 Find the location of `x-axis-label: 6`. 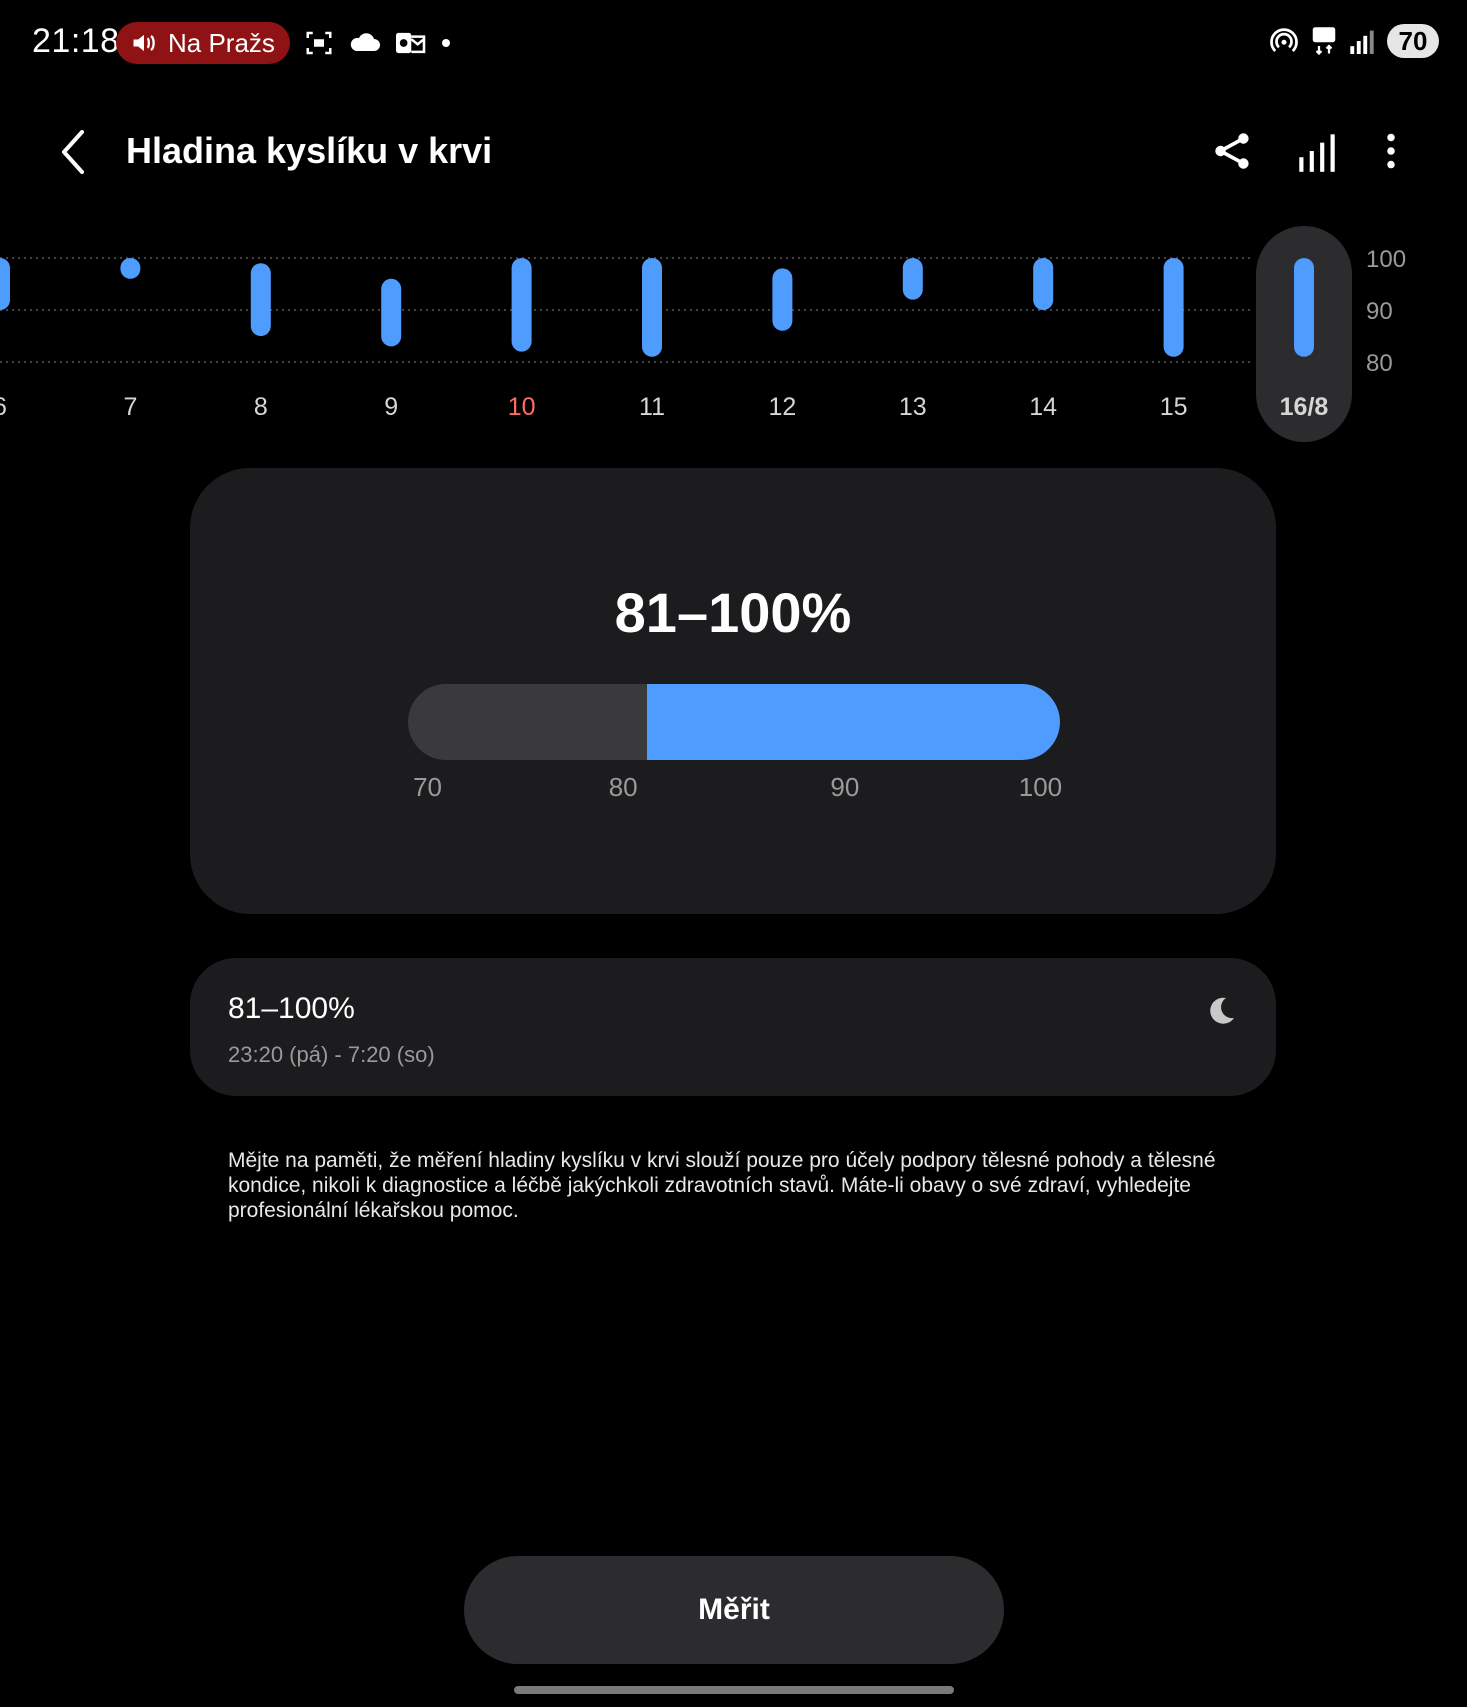

x-axis-label: 6 is located at coordinates (3, 407).